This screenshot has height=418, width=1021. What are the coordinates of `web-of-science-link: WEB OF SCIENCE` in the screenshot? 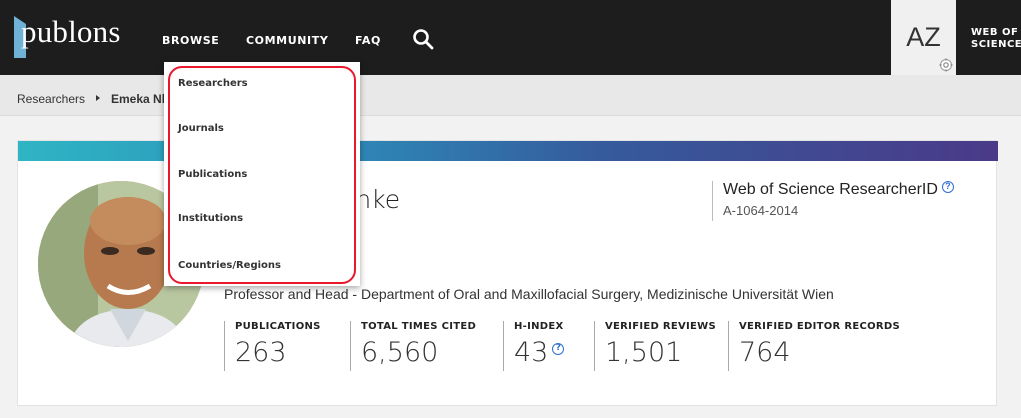 It's located at (996, 39).